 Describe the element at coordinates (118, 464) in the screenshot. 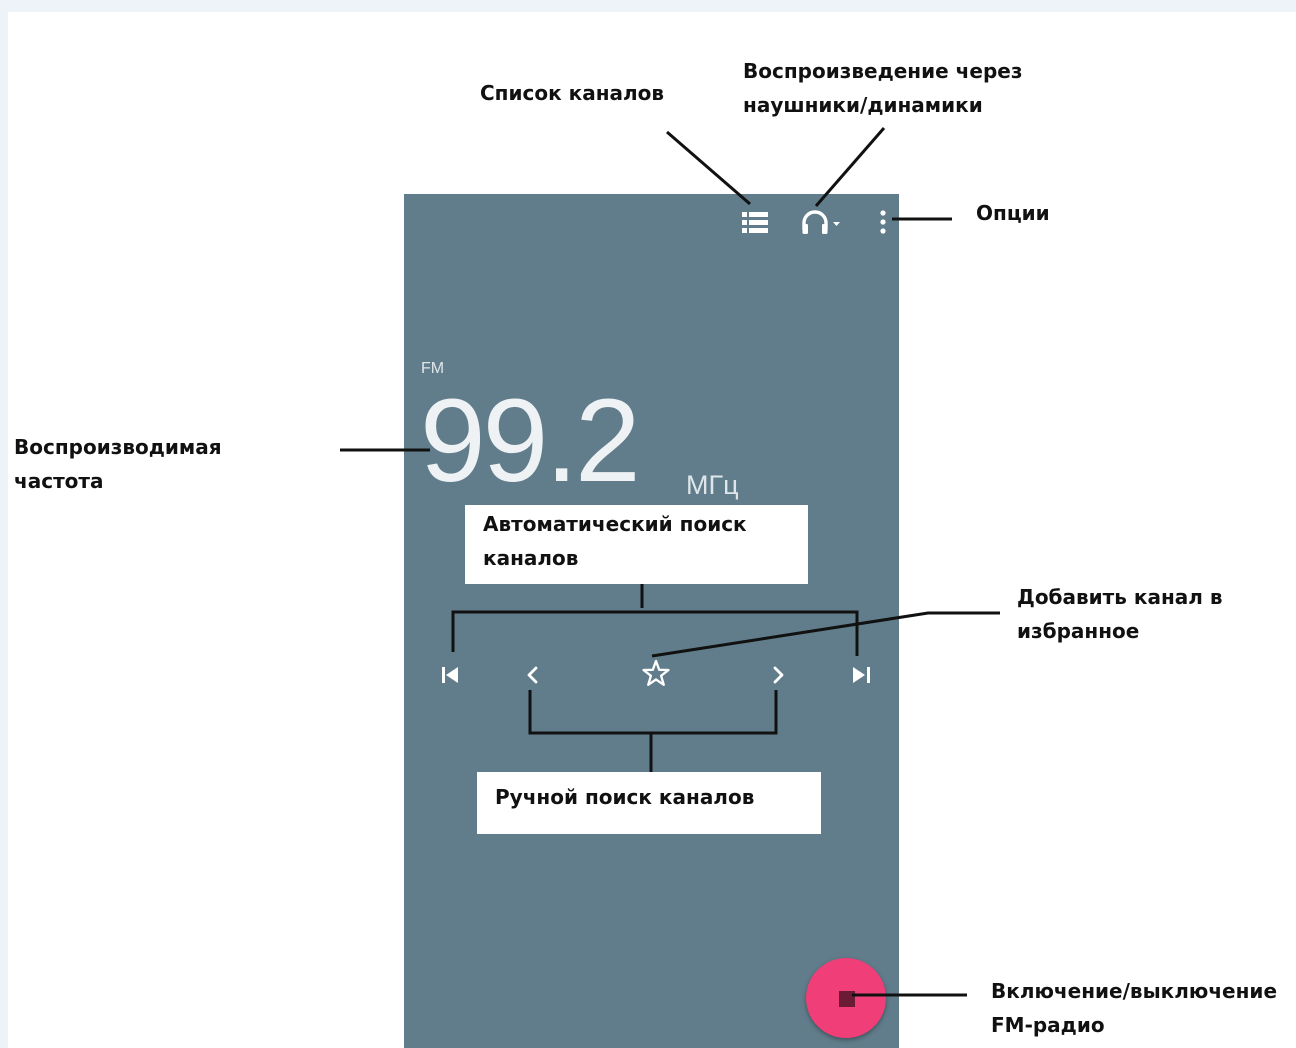

I see `callout-frequency: Воспроизводимая частота` at that location.